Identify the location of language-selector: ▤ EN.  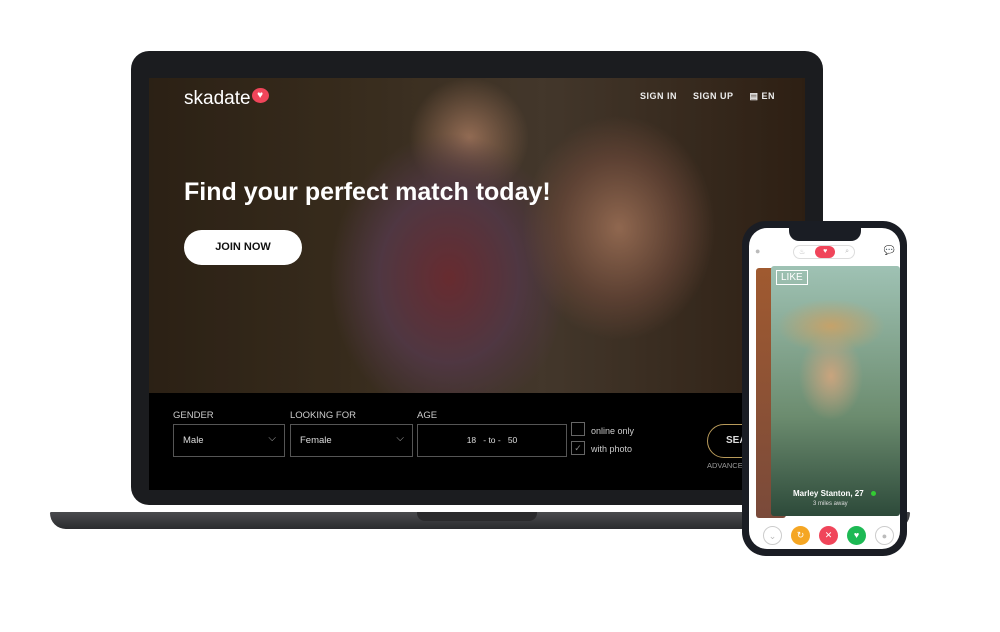
(762, 96).